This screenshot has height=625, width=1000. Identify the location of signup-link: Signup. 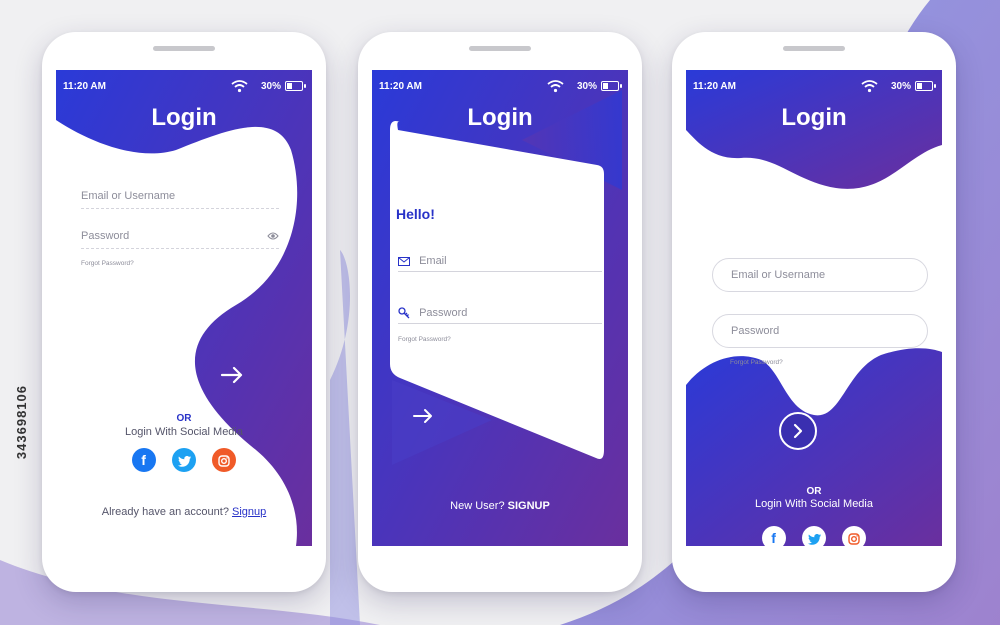
(249, 512).